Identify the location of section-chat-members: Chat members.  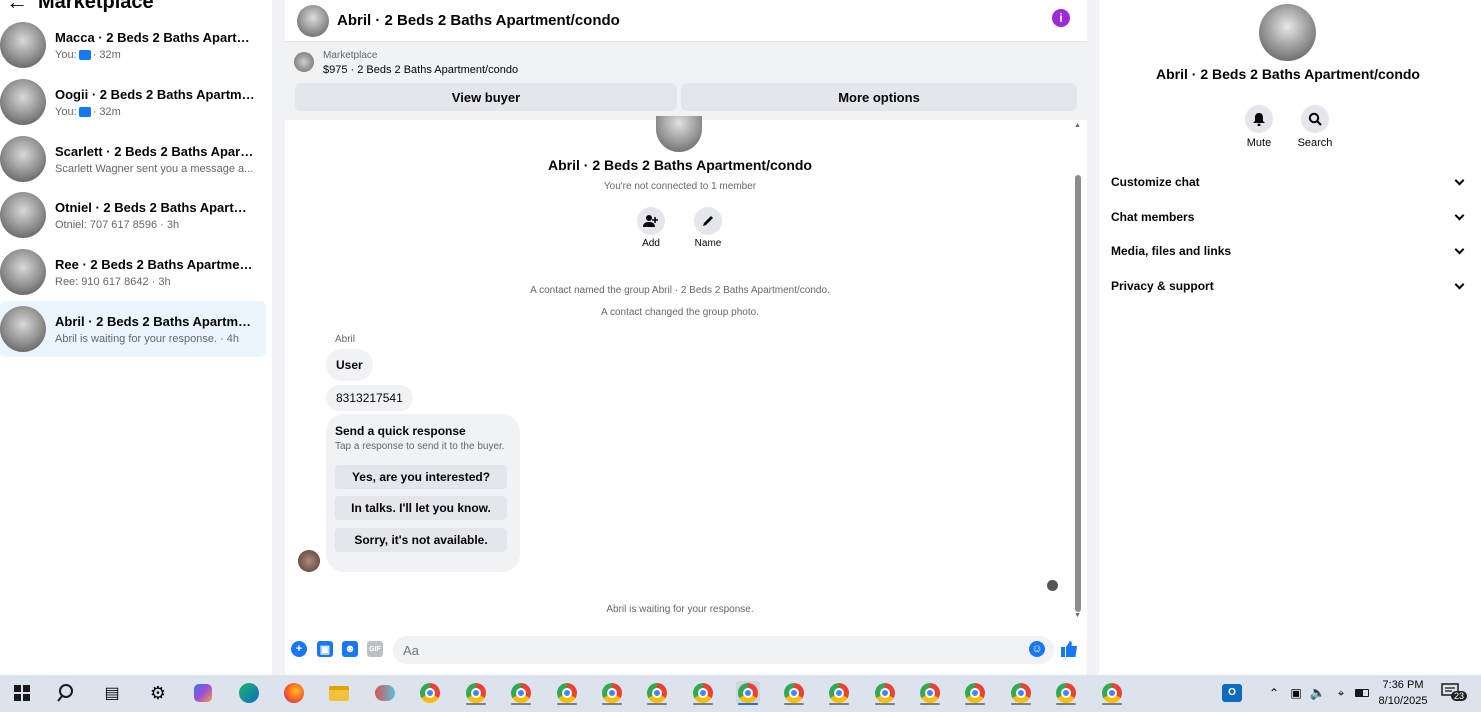
(1289, 217).